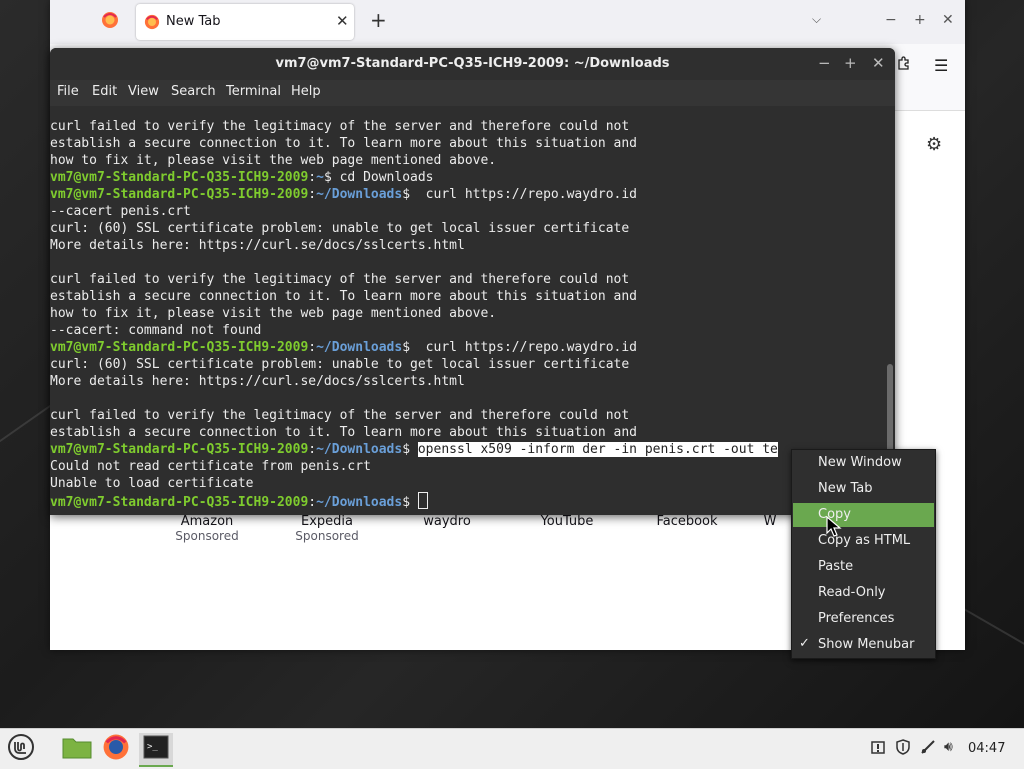 The image size is (1024, 769). What do you see at coordinates (934, 144) in the screenshot?
I see `gear-icon: ⚙` at bounding box center [934, 144].